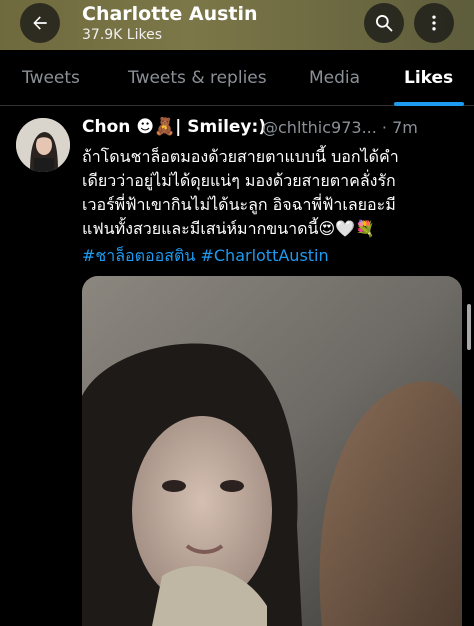 This screenshot has width=474, height=626. I want to click on hashtag-link: #ชาล็อตออสติน, so click(138, 255).